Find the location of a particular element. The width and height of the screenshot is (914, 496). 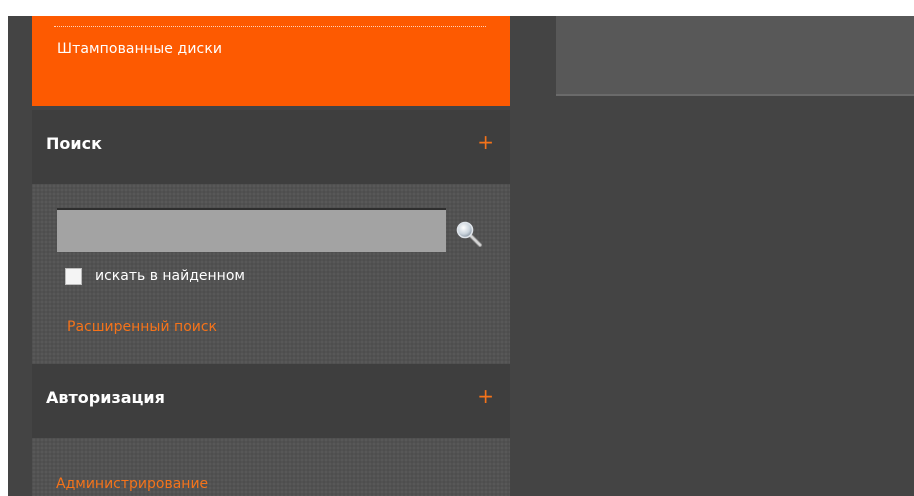

catalog-menu-block: Штампованные диски is located at coordinates (271, 61).